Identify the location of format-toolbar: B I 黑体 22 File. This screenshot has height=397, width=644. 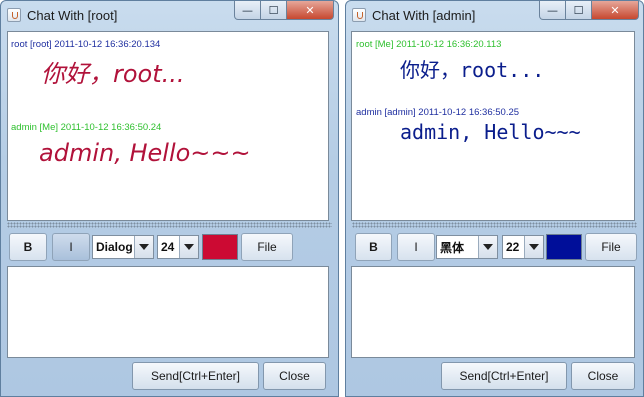
(494, 247).